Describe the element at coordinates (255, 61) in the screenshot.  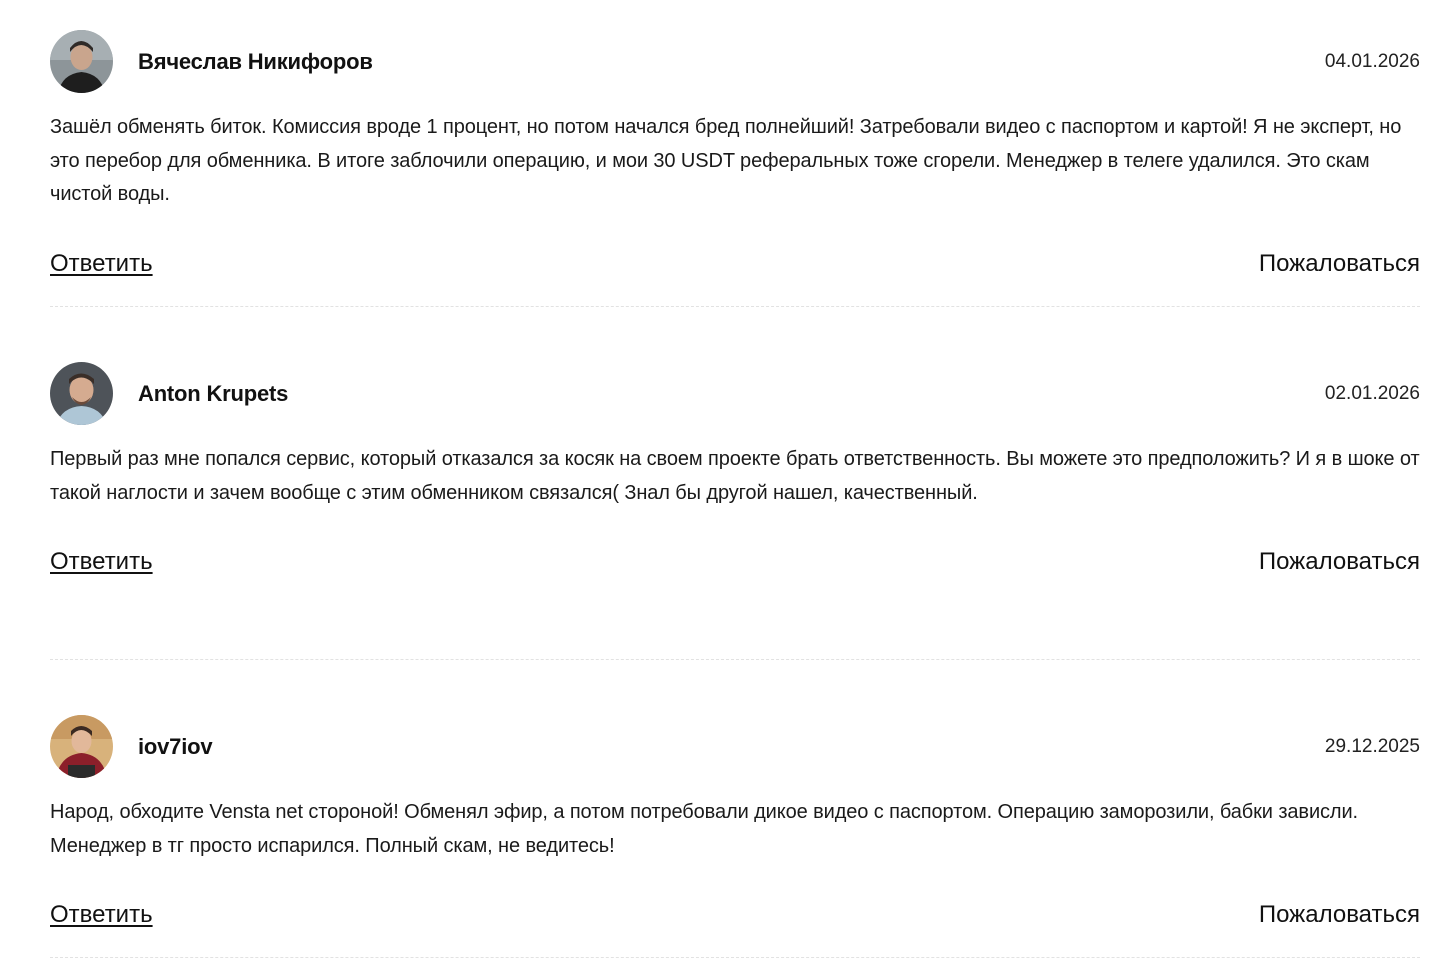
I see `author-name: Вячеслав Никифоров` at that location.